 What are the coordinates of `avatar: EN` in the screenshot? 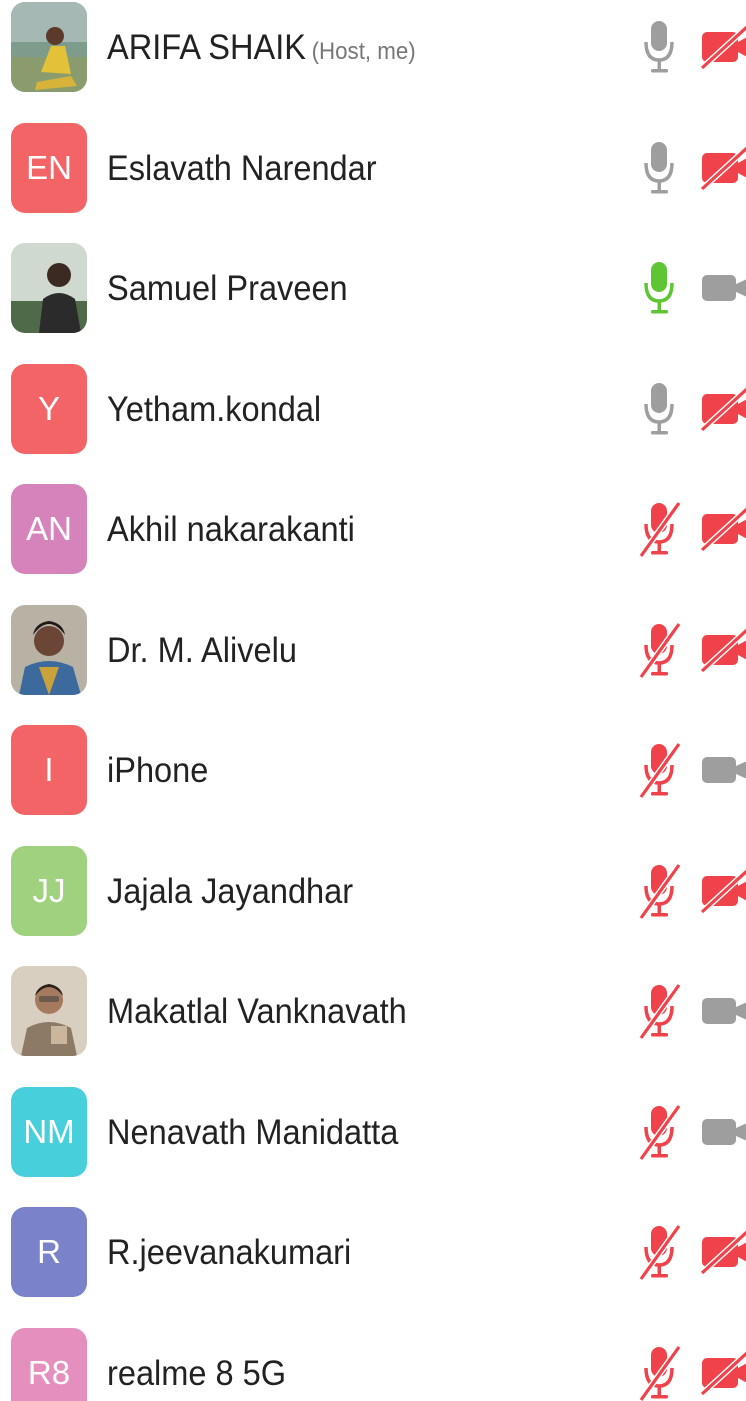 It's located at (49, 167).